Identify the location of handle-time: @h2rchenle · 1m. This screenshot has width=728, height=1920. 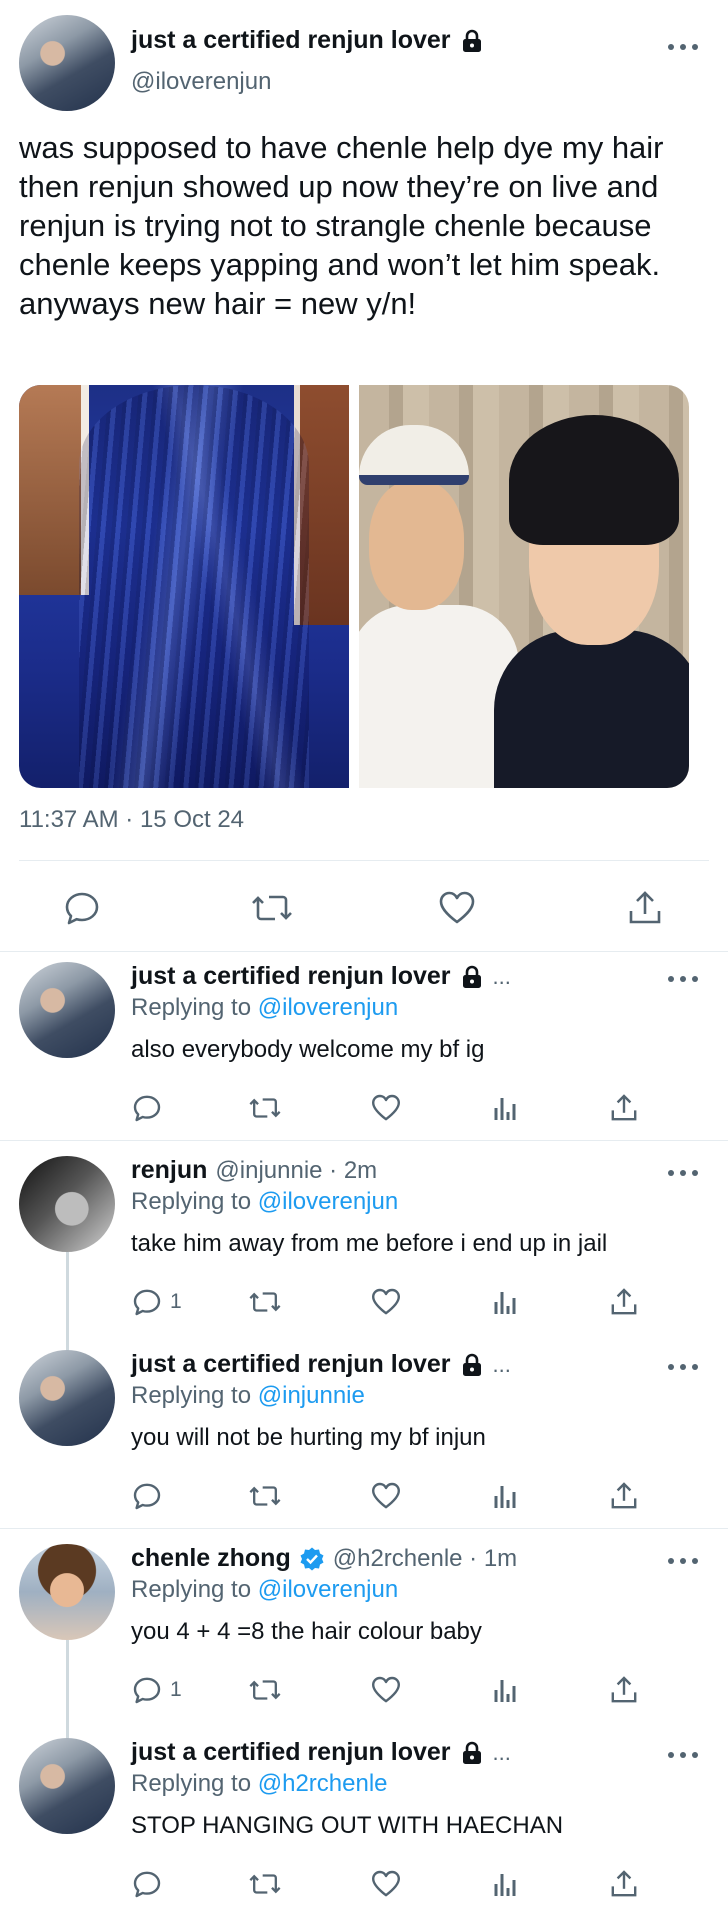
(425, 1559).